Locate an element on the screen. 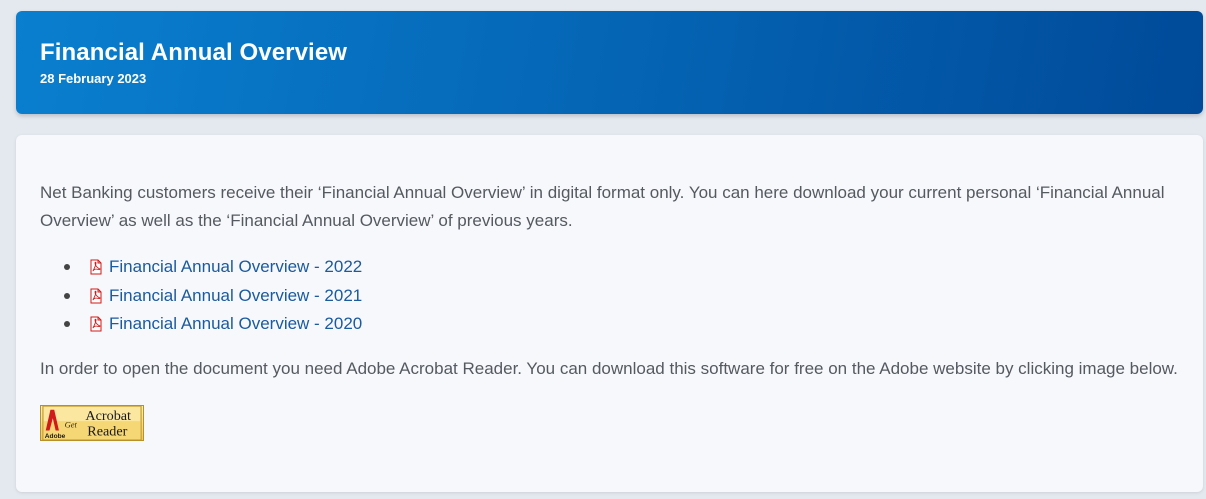 This screenshot has height=499, width=1206. get-text: Get is located at coordinates (71, 424).